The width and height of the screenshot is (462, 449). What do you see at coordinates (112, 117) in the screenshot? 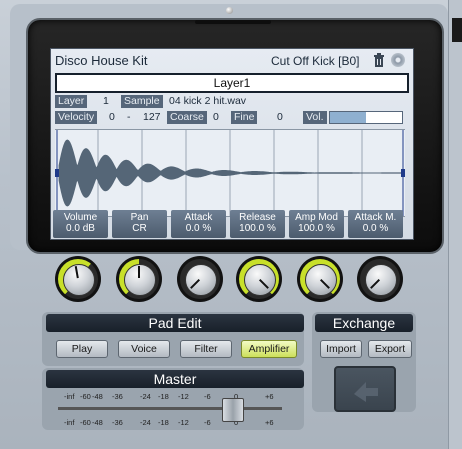
I see `velocity-low-value: 0` at bounding box center [112, 117].